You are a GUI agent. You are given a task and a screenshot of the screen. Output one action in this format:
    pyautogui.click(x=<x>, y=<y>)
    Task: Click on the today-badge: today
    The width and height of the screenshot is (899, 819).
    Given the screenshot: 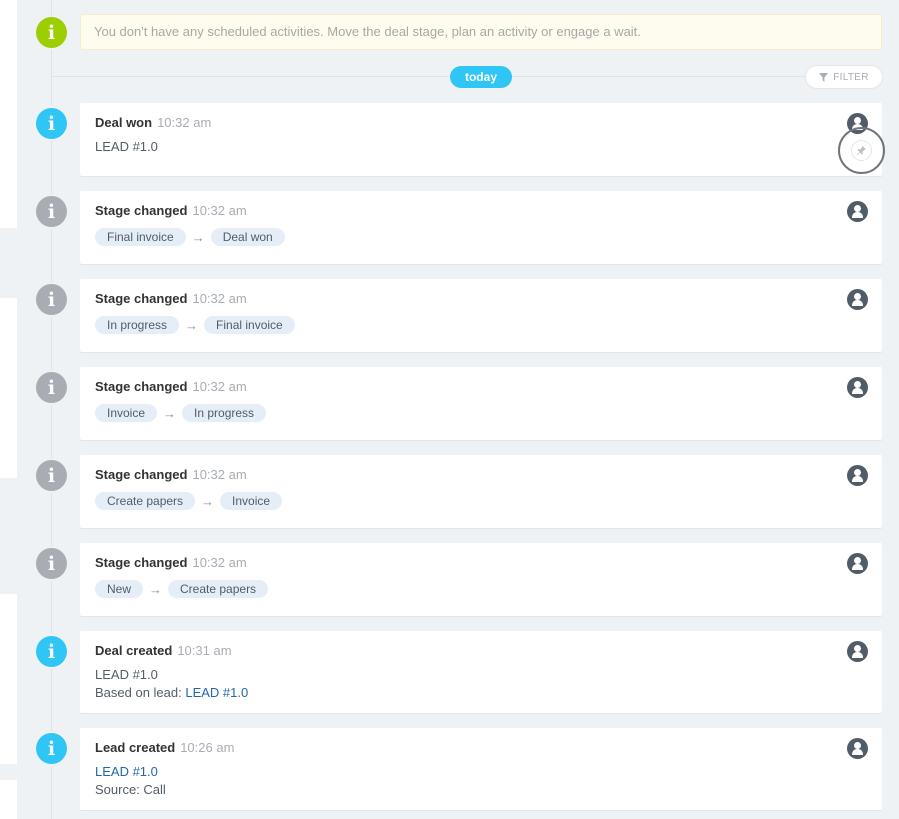 What is the action you would take?
    pyautogui.click(x=481, y=77)
    